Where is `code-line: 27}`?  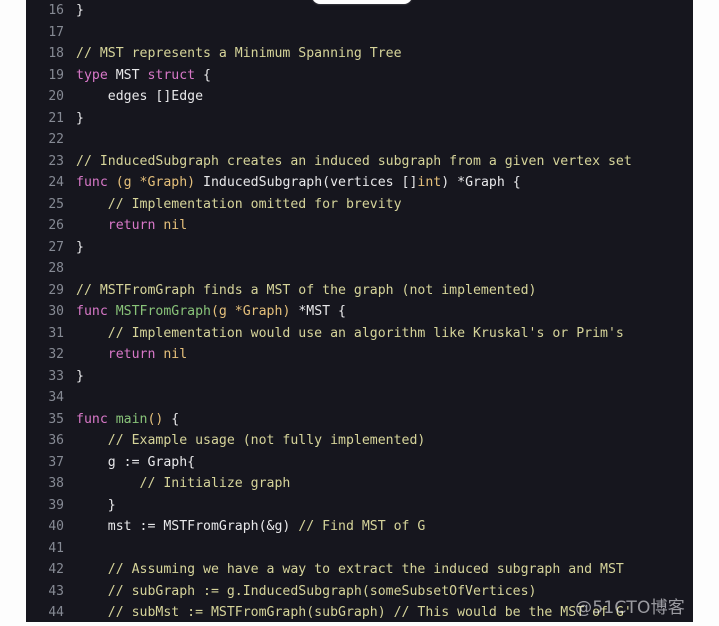
code-line: 27} is located at coordinates (359, 248).